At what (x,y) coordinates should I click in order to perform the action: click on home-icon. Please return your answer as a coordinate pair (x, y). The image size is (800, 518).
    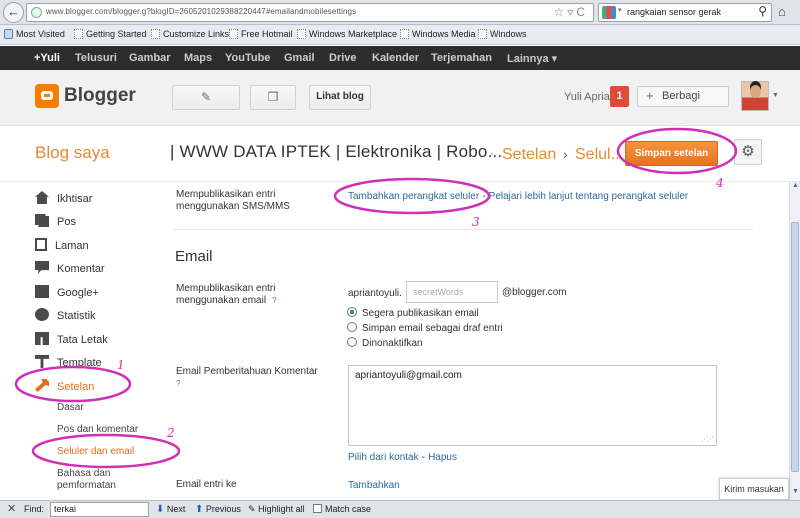
    Looking at the image, I should click on (42, 197).